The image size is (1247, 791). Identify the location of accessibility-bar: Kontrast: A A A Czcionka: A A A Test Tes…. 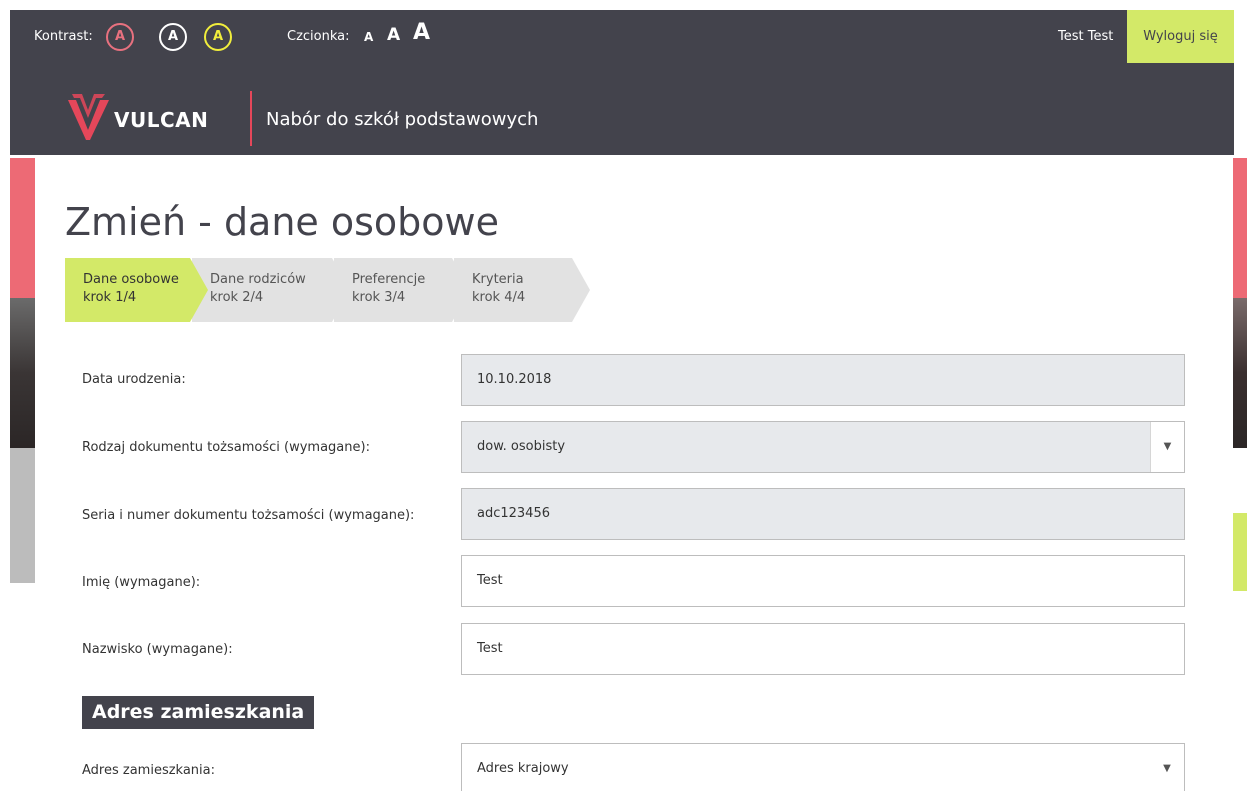
(622, 38).